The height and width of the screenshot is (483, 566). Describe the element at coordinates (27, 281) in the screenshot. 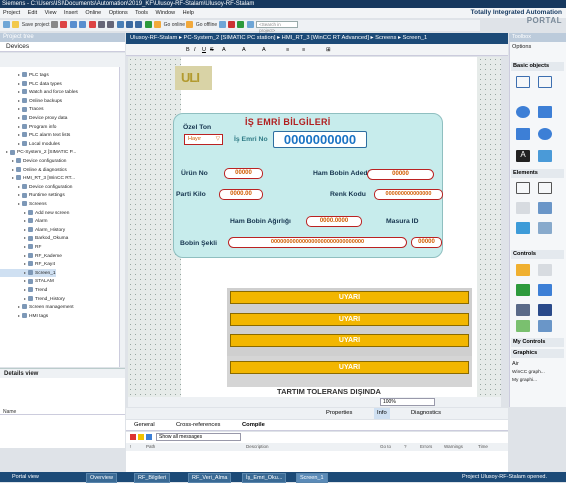

I see `tree-item: ▸ STALAM` at that location.